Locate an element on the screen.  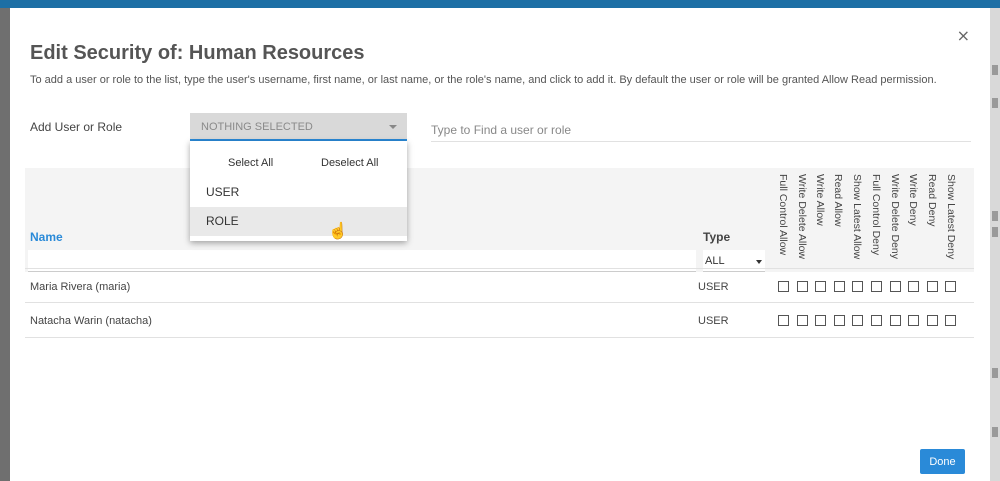
perm-header-read-deny: Read Deny is located at coordinates (932, 200).